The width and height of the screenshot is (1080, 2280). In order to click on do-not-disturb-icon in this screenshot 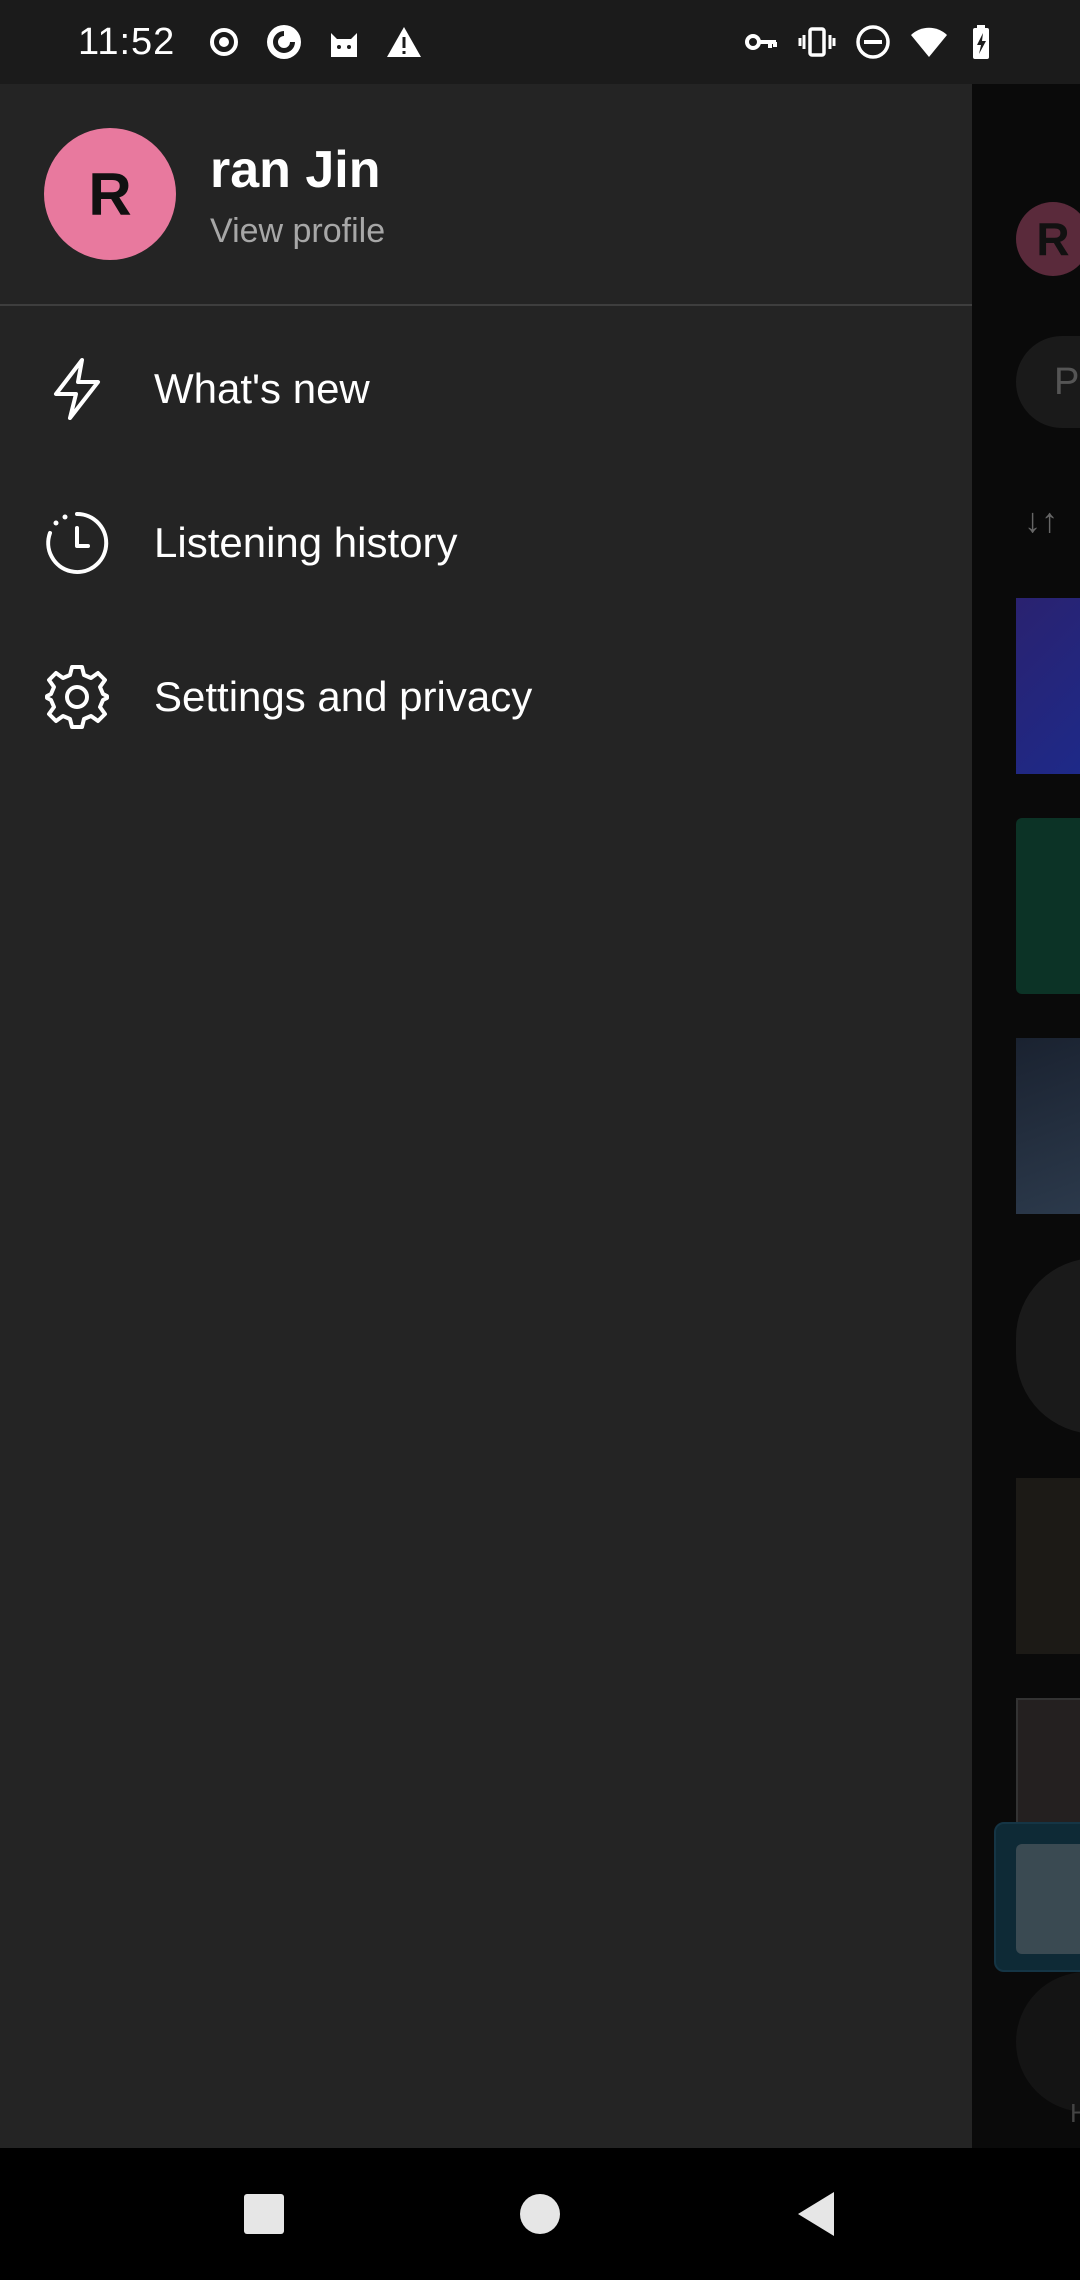, I will do `click(873, 42)`.